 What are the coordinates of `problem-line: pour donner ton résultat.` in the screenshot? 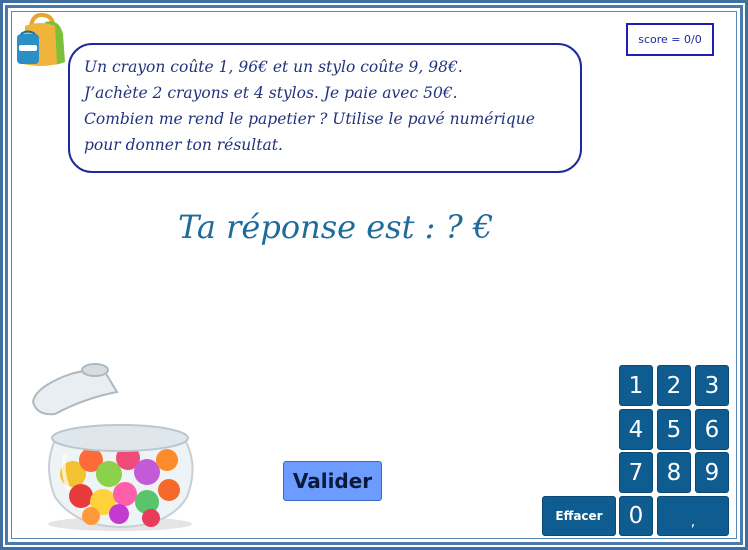 It's located at (183, 145).